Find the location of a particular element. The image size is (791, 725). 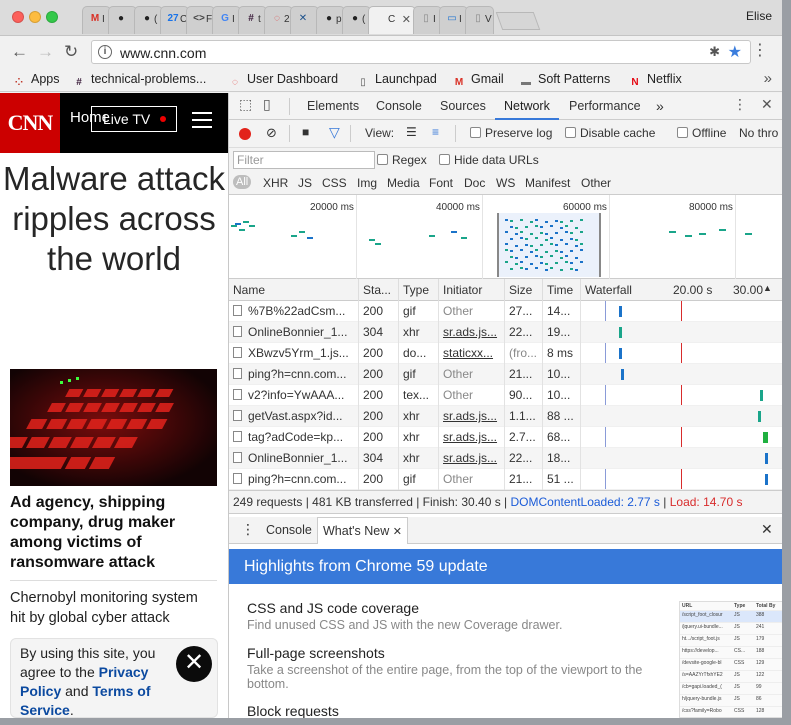

browser-tab: ▭ I is located at coordinates (453, 20).